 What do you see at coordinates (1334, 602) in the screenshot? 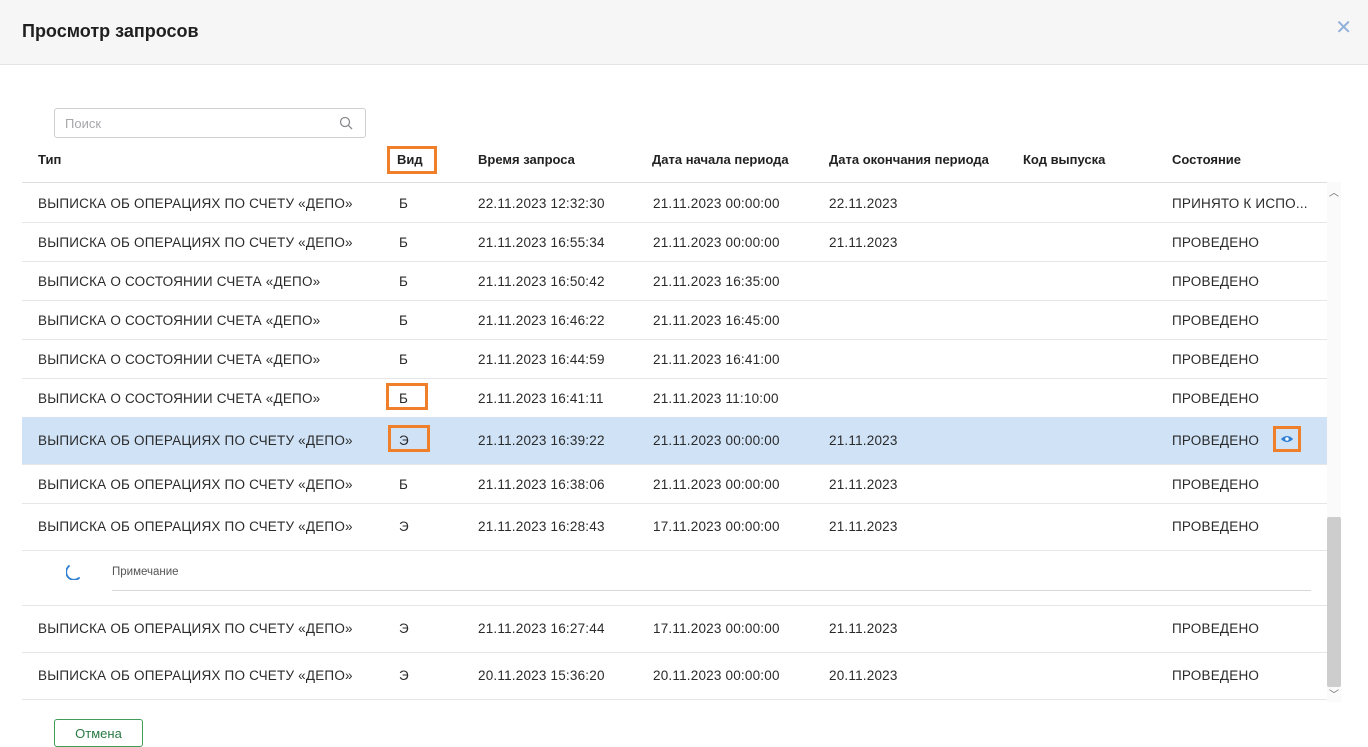
I see `scrollbar-thumb` at bounding box center [1334, 602].